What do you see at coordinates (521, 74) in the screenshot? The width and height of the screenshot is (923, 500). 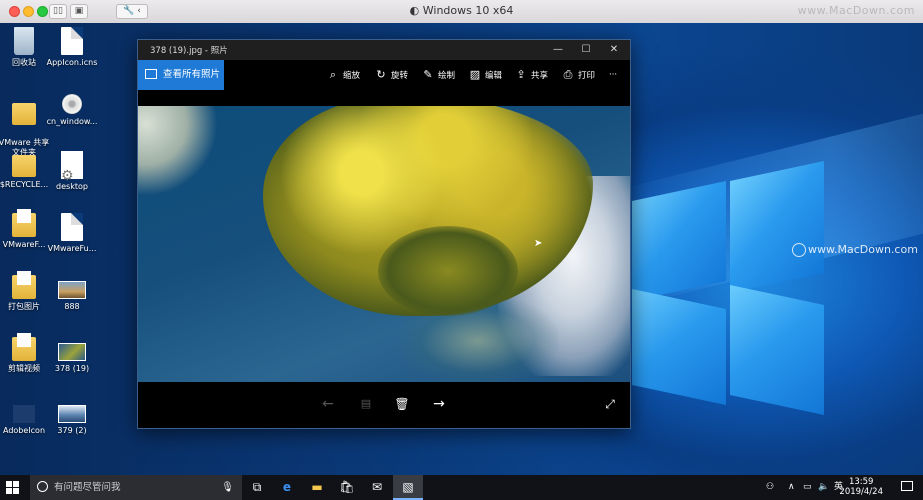 I see `share-icon: ⇪` at bounding box center [521, 74].